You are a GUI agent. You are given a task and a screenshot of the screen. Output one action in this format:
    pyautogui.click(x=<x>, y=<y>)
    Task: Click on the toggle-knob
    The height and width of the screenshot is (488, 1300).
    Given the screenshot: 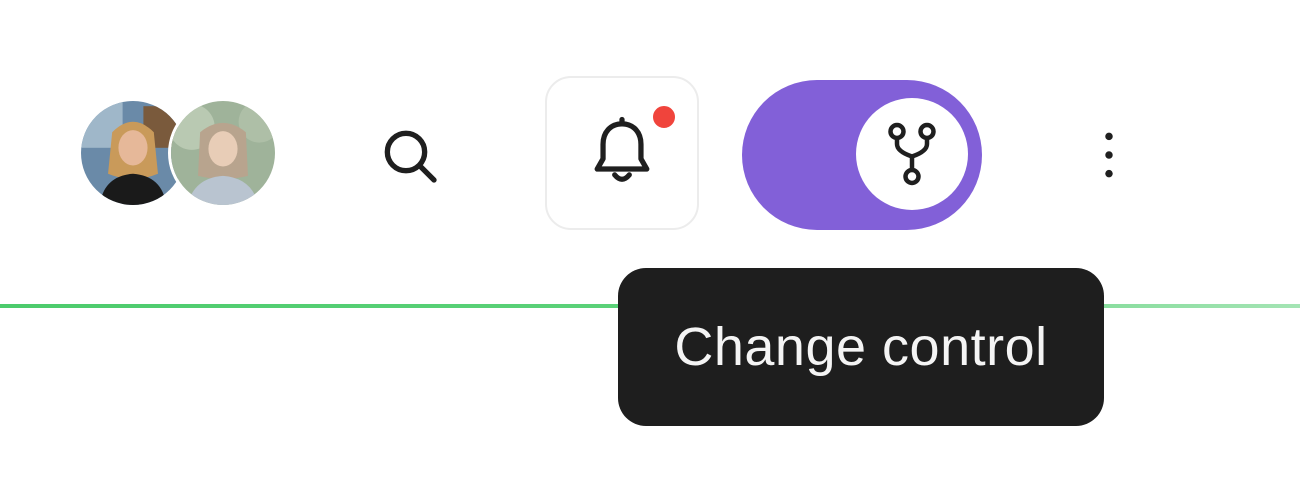 What is the action you would take?
    pyautogui.click(x=912, y=154)
    